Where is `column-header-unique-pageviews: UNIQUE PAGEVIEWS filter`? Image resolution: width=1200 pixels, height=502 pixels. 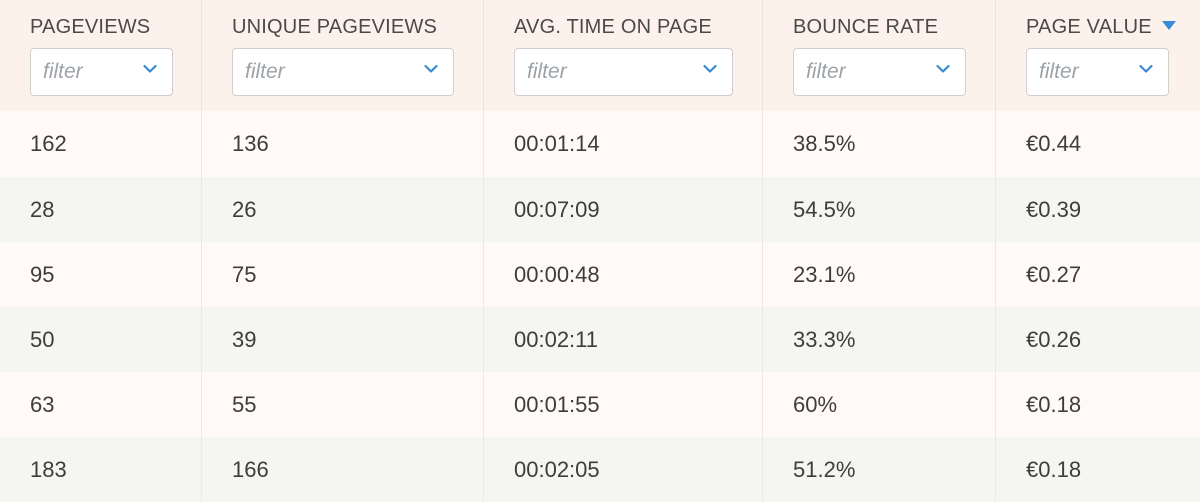 column-header-unique-pageviews: UNIQUE PAGEVIEWS filter is located at coordinates (343, 55).